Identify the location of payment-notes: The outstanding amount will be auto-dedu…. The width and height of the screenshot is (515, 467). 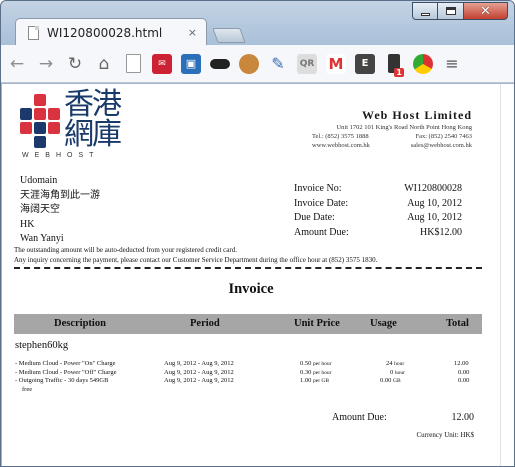
(254, 255).